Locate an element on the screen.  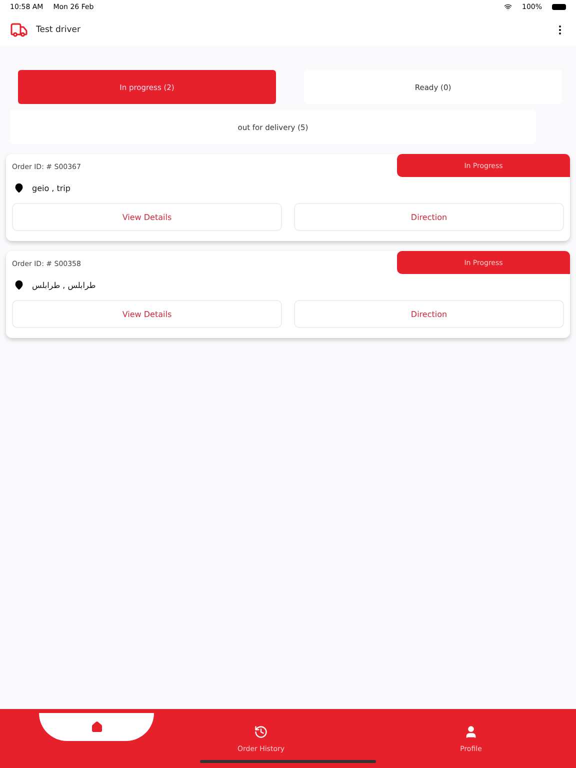
battery-icon is located at coordinates (559, 7).